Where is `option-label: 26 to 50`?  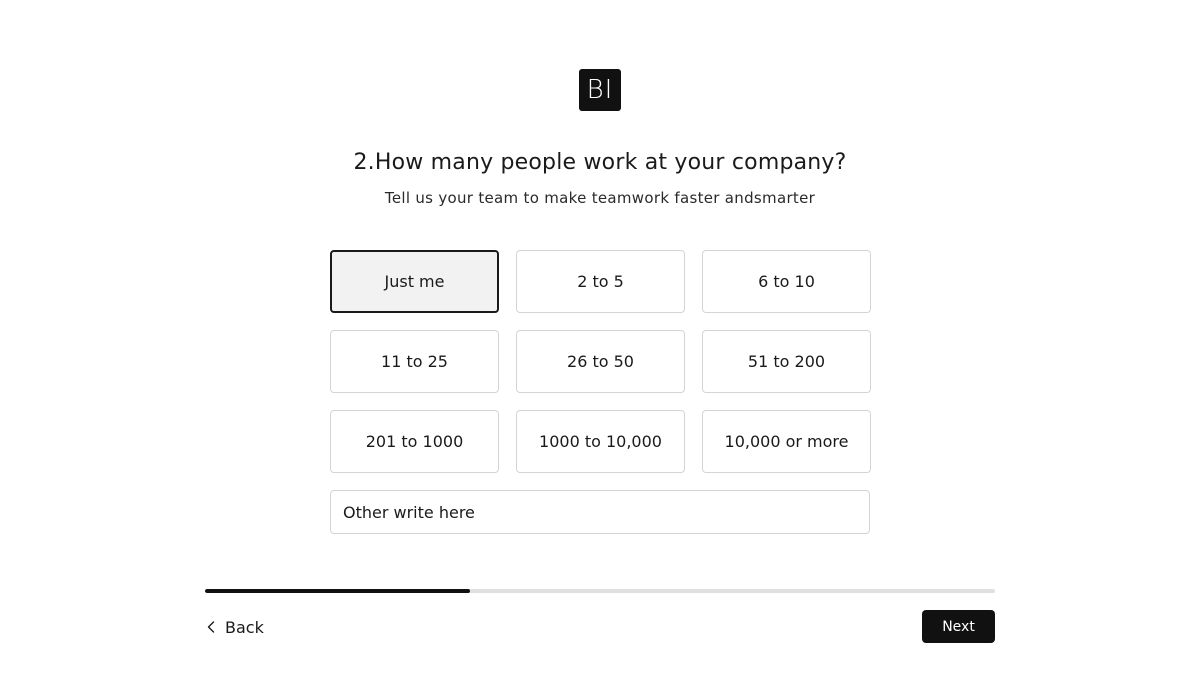 option-label: 26 to 50 is located at coordinates (600, 361).